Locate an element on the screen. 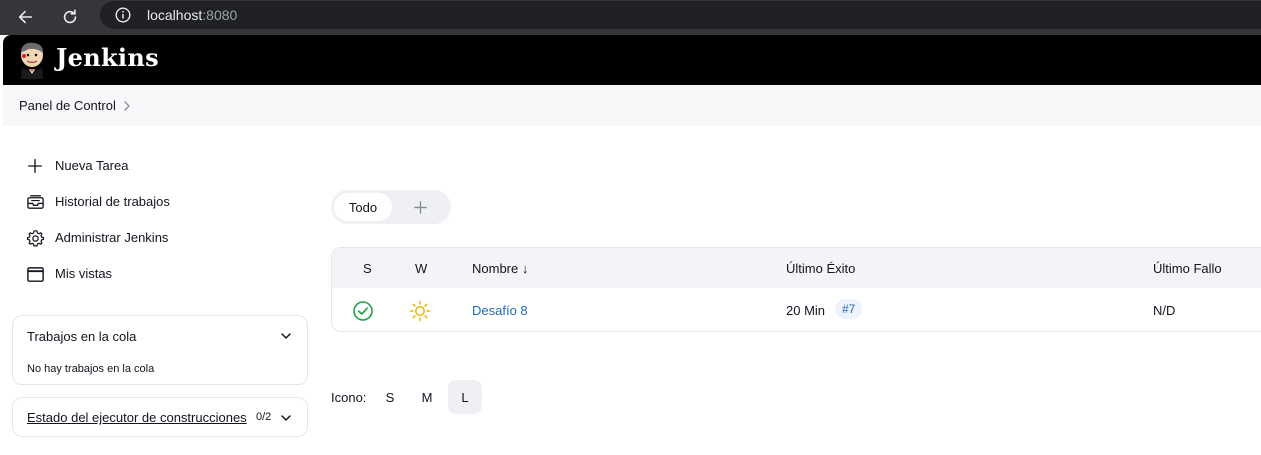 The height and width of the screenshot is (455, 1261). task-manage-jenkins: Administrar Jenkins is located at coordinates (96, 238).